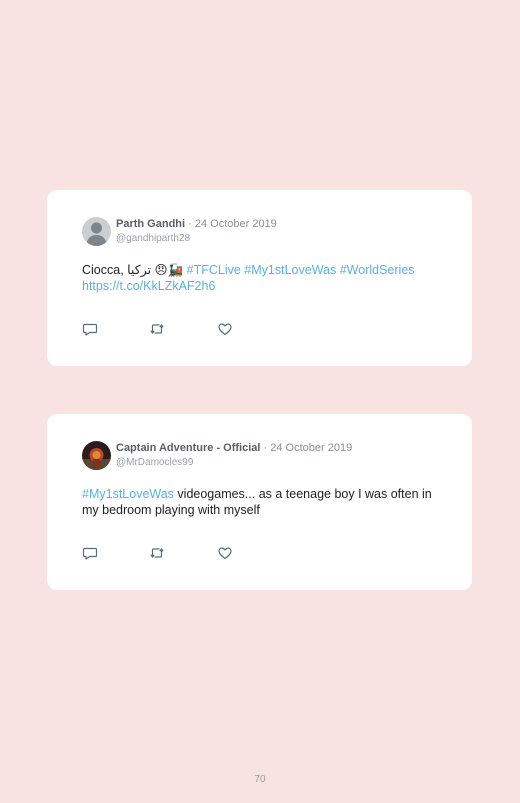  Describe the element at coordinates (234, 462) in the screenshot. I see `author-handle: @MrDamocles99` at that location.